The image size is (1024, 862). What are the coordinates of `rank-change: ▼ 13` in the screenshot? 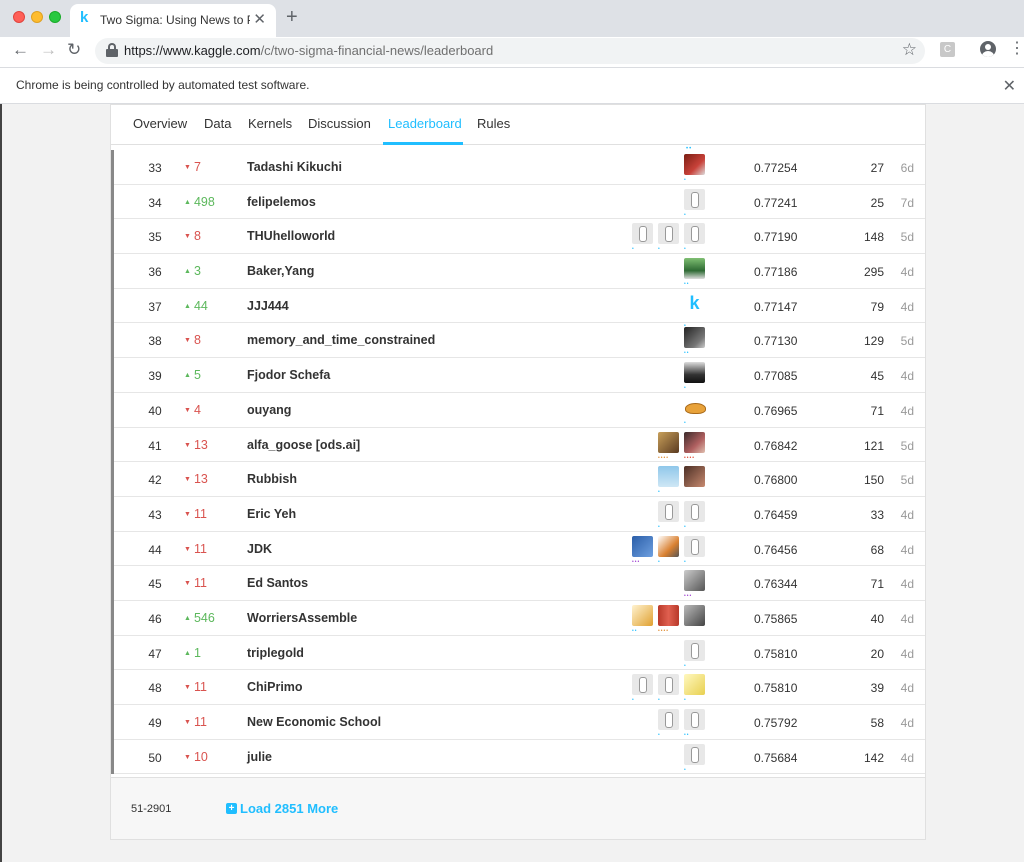 It's located at (196, 479).